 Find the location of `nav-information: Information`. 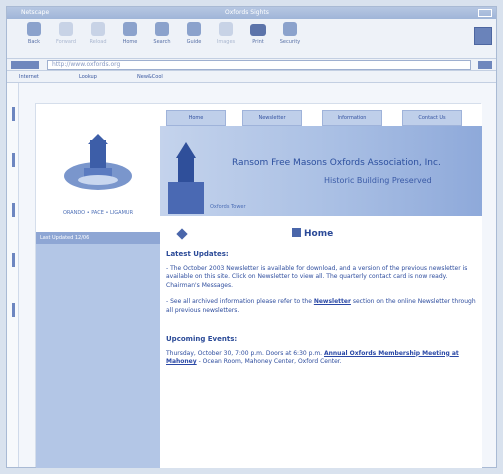

nav-information: Information is located at coordinates (352, 118).